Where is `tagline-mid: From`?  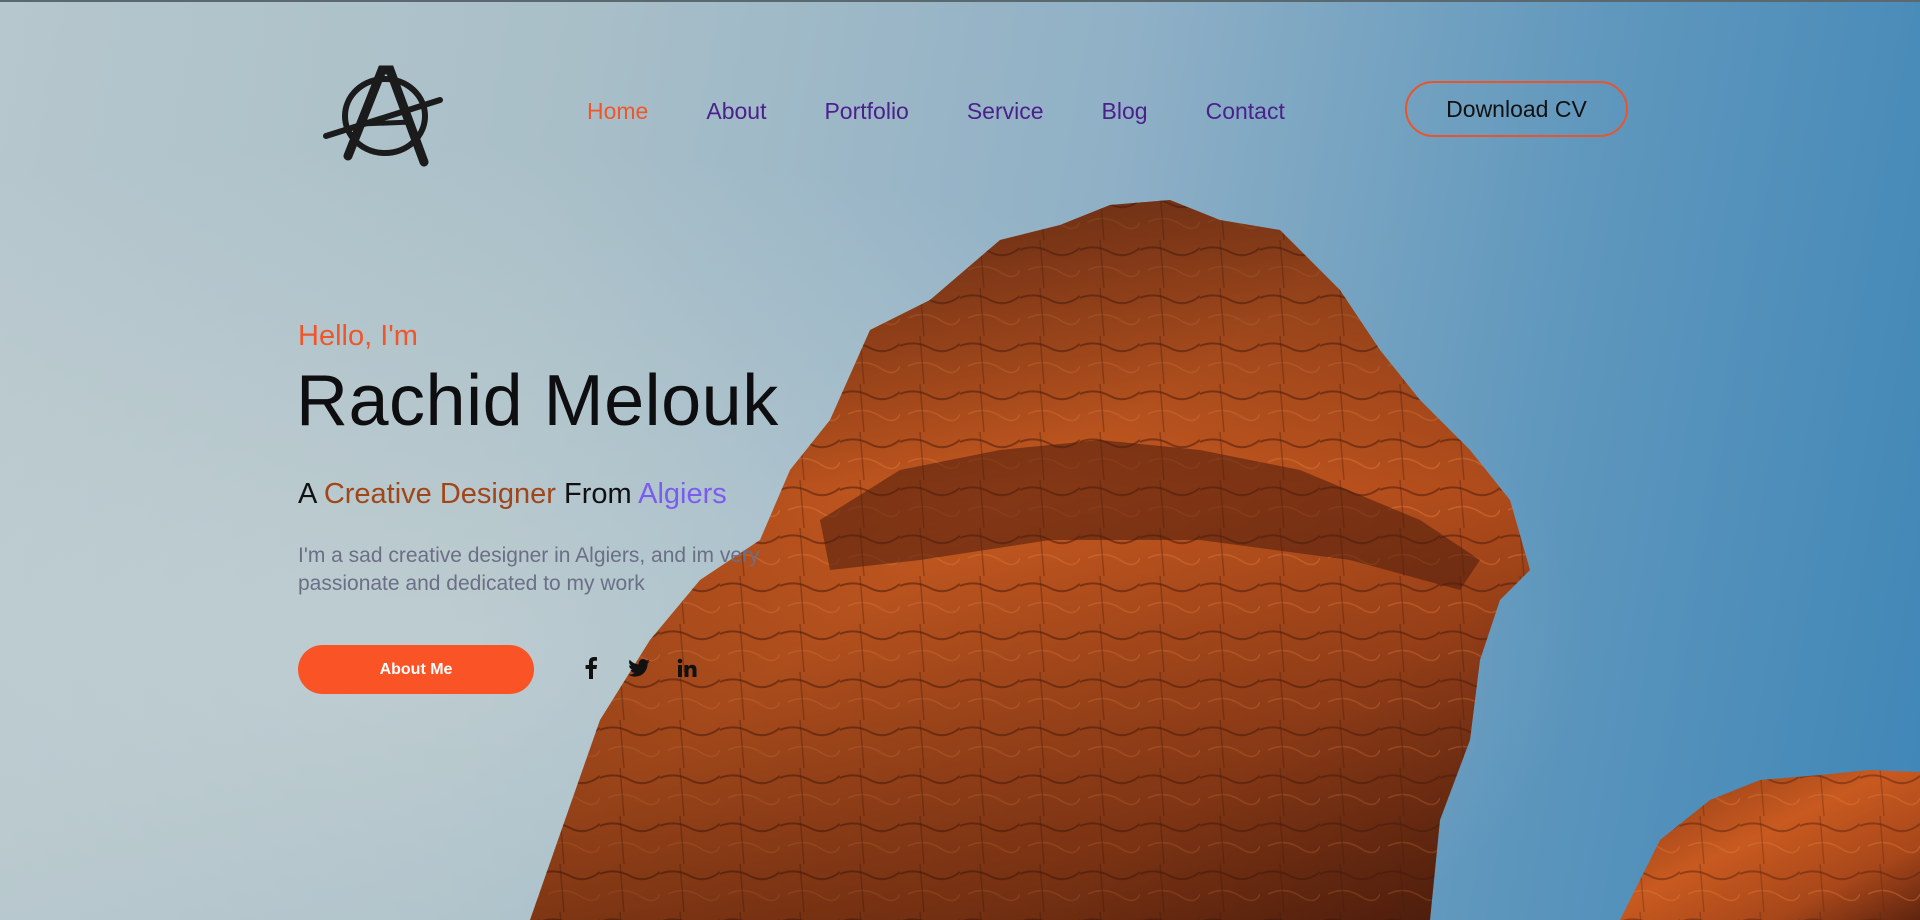
tagline-mid: From is located at coordinates (597, 494).